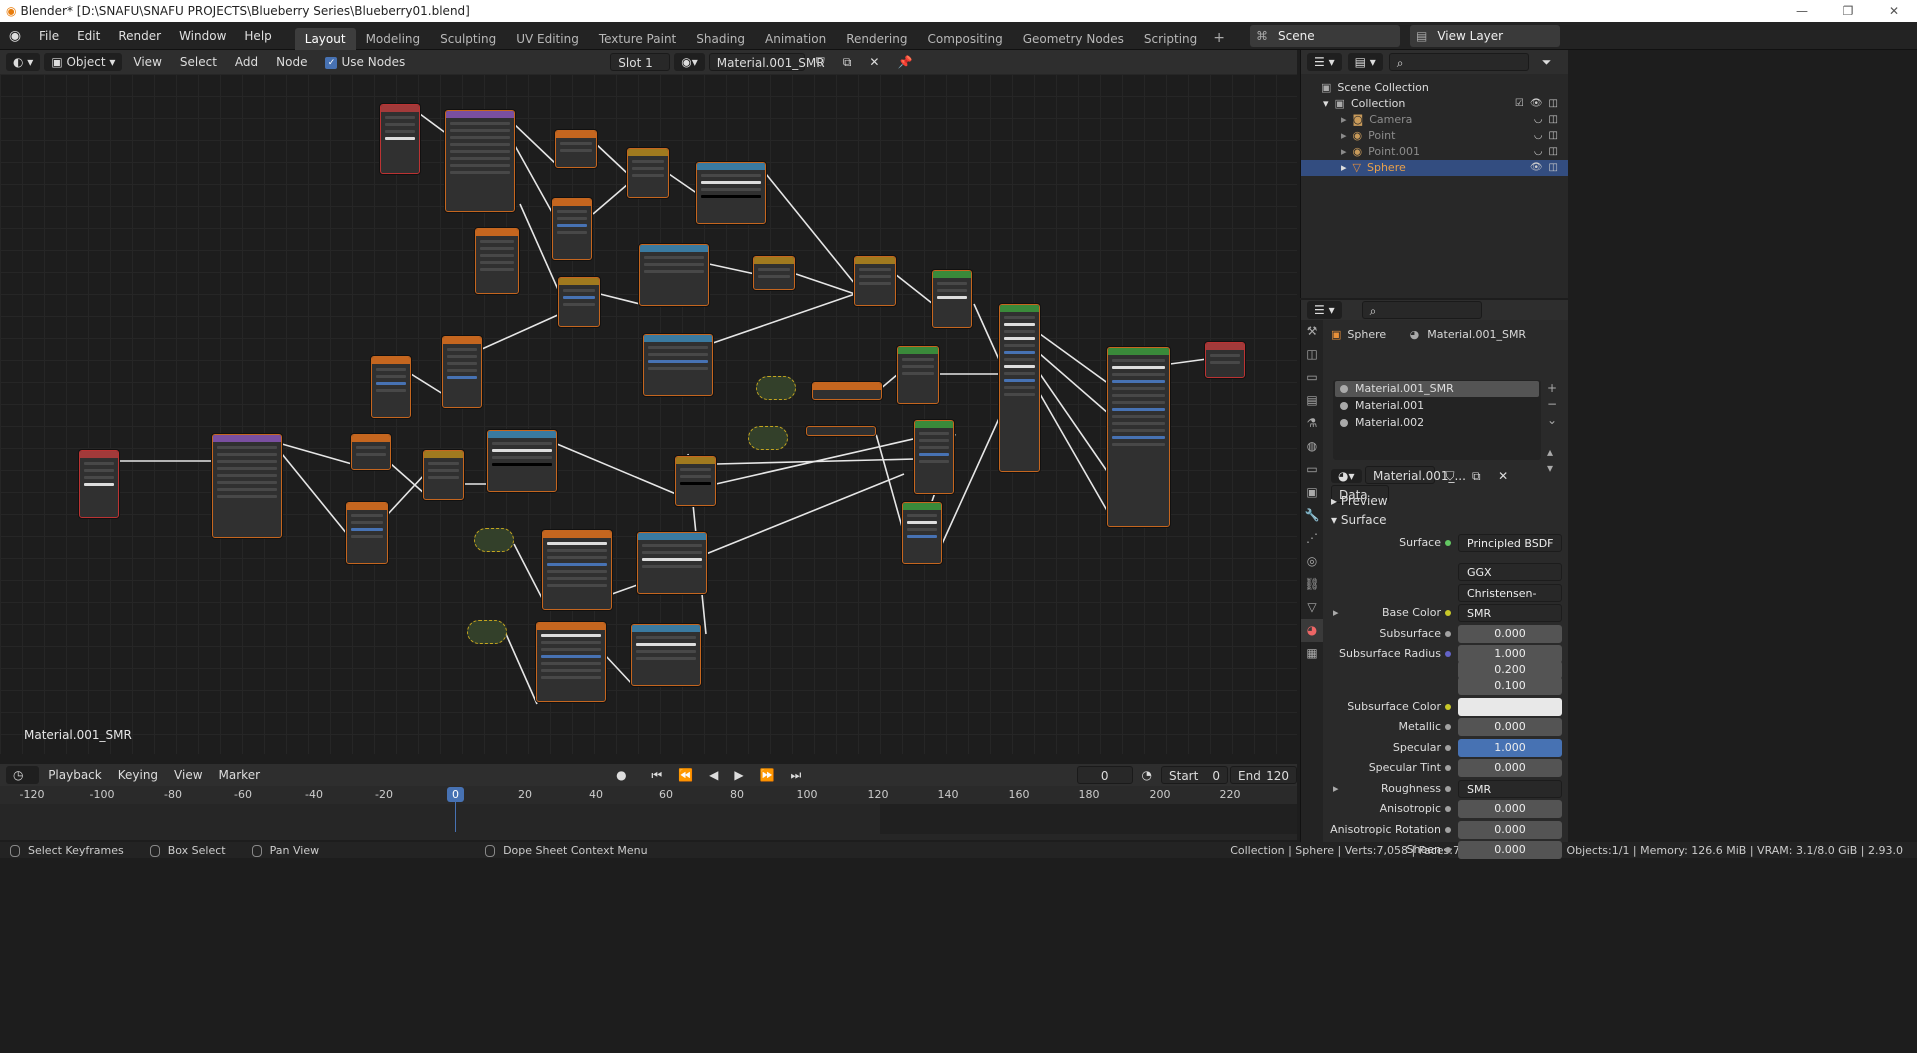  What do you see at coordinates (1539, 104) in the screenshot?
I see `visibility-icons: ☑👁◫` at bounding box center [1539, 104].